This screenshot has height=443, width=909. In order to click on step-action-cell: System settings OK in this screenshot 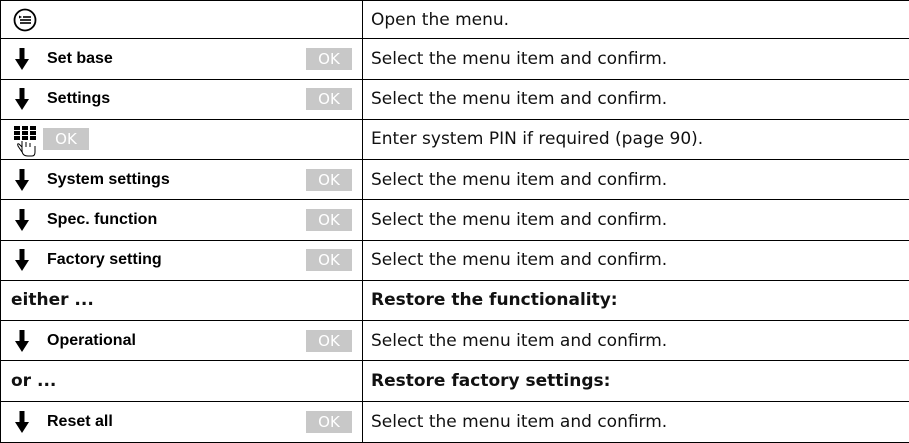, I will do `click(181, 180)`.